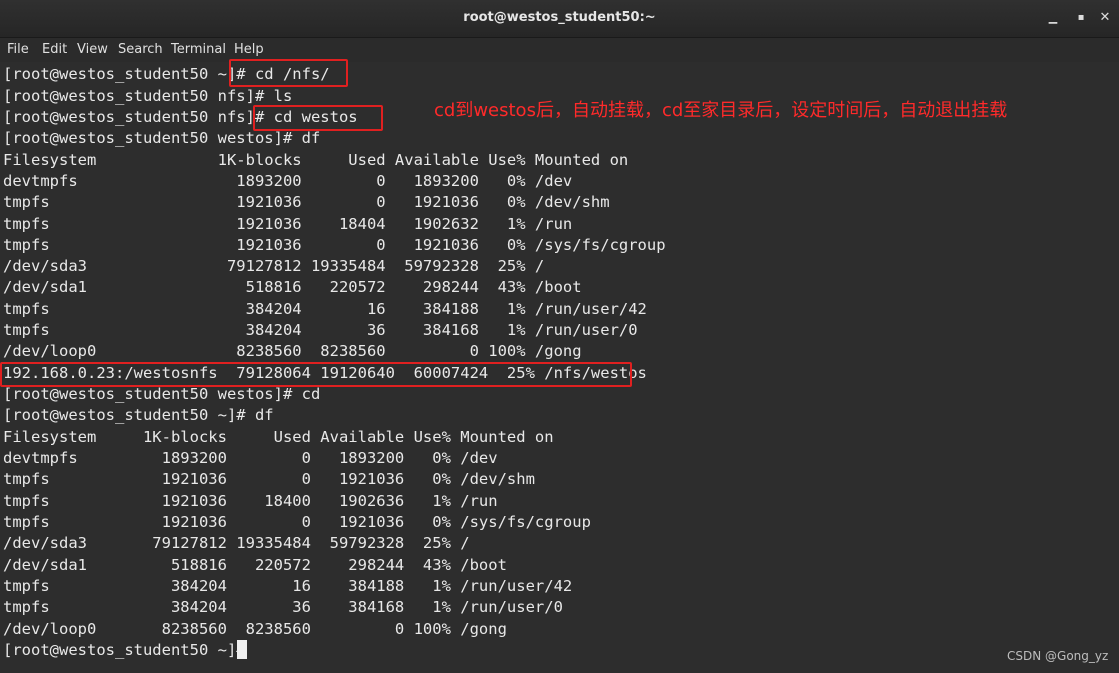 This screenshot has height=673, width=1119. Describe the element at coordinates (559, 50) in the screenshot. I see `menu-bar: File Edit View Search Terminal Help` at that location.